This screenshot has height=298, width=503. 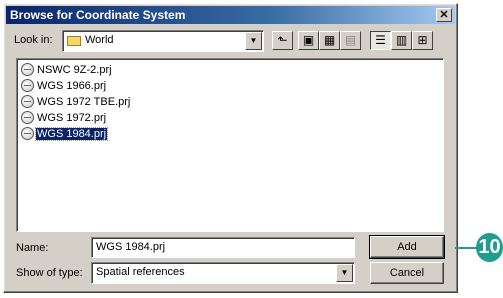 I want to click on up-one-level-button: ⬑, so click(x=282, y=40).